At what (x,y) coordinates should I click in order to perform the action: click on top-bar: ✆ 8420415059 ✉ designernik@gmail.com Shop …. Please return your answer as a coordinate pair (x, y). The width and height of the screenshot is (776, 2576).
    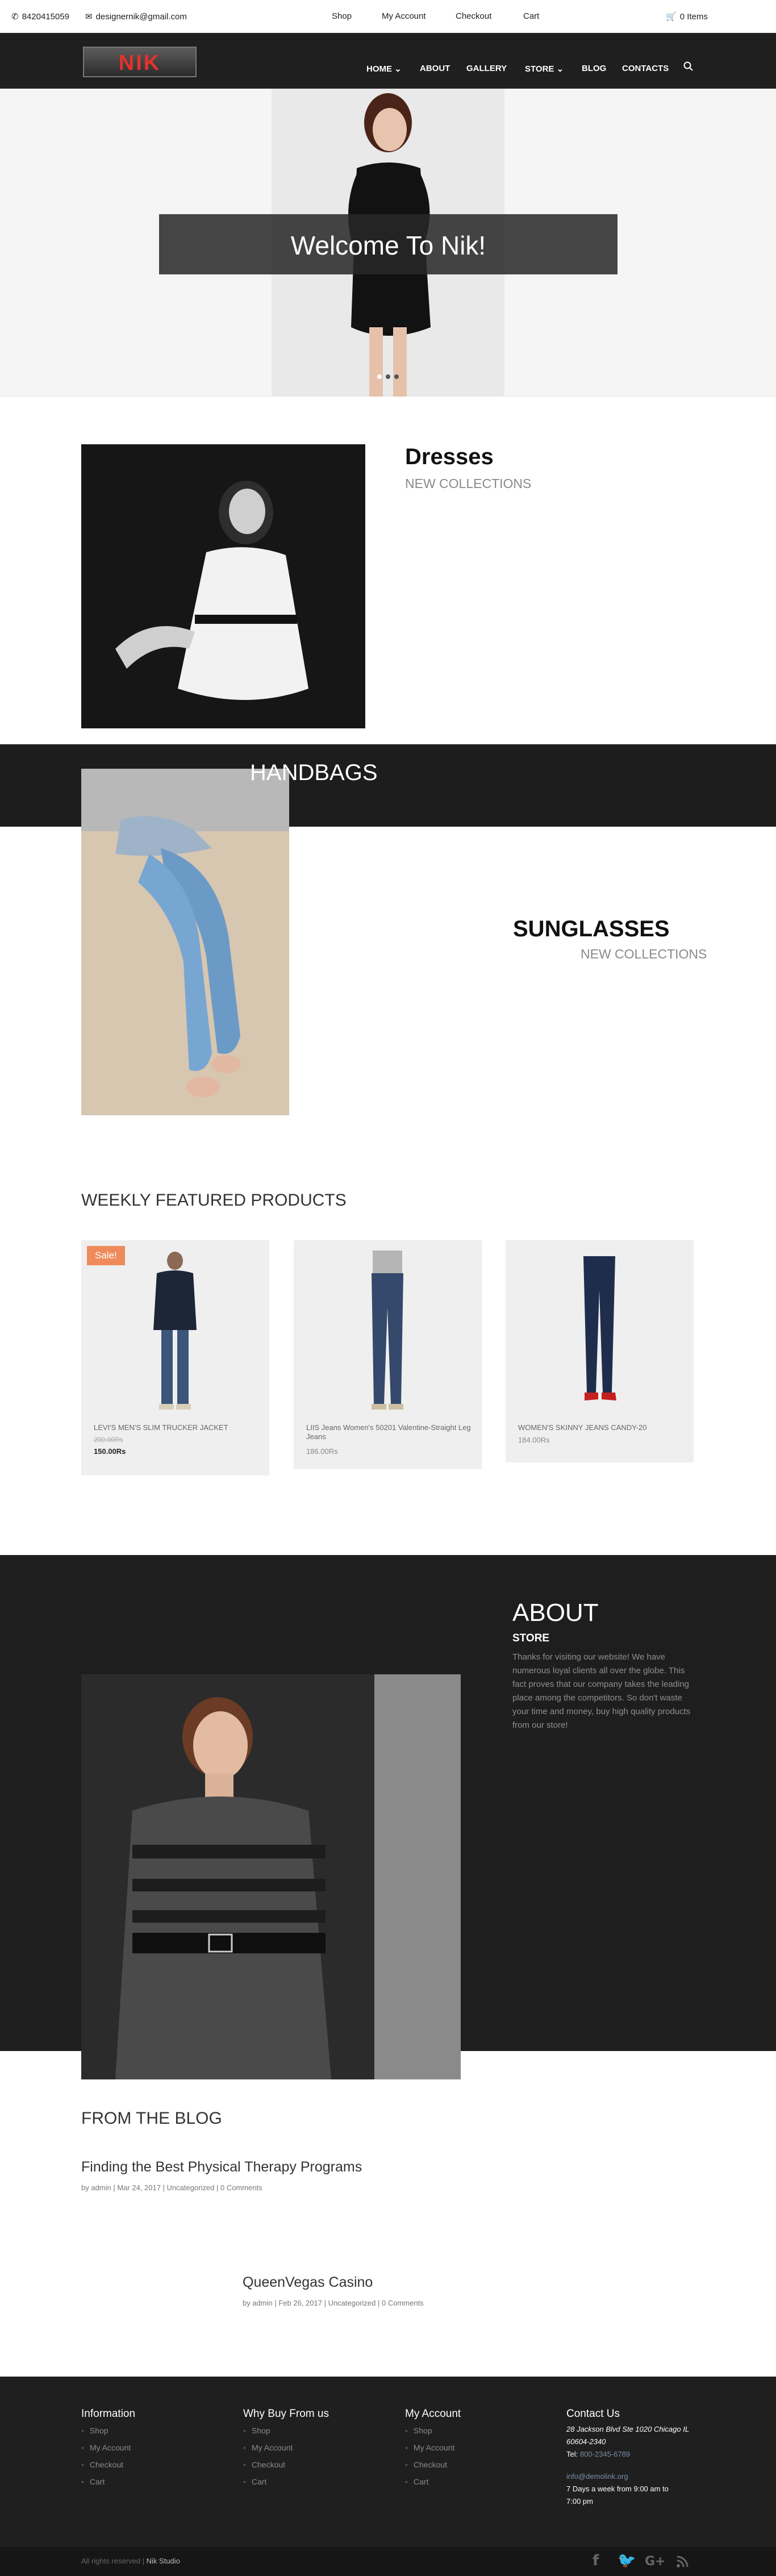
    Looking at the image, I should click on (388, 16).